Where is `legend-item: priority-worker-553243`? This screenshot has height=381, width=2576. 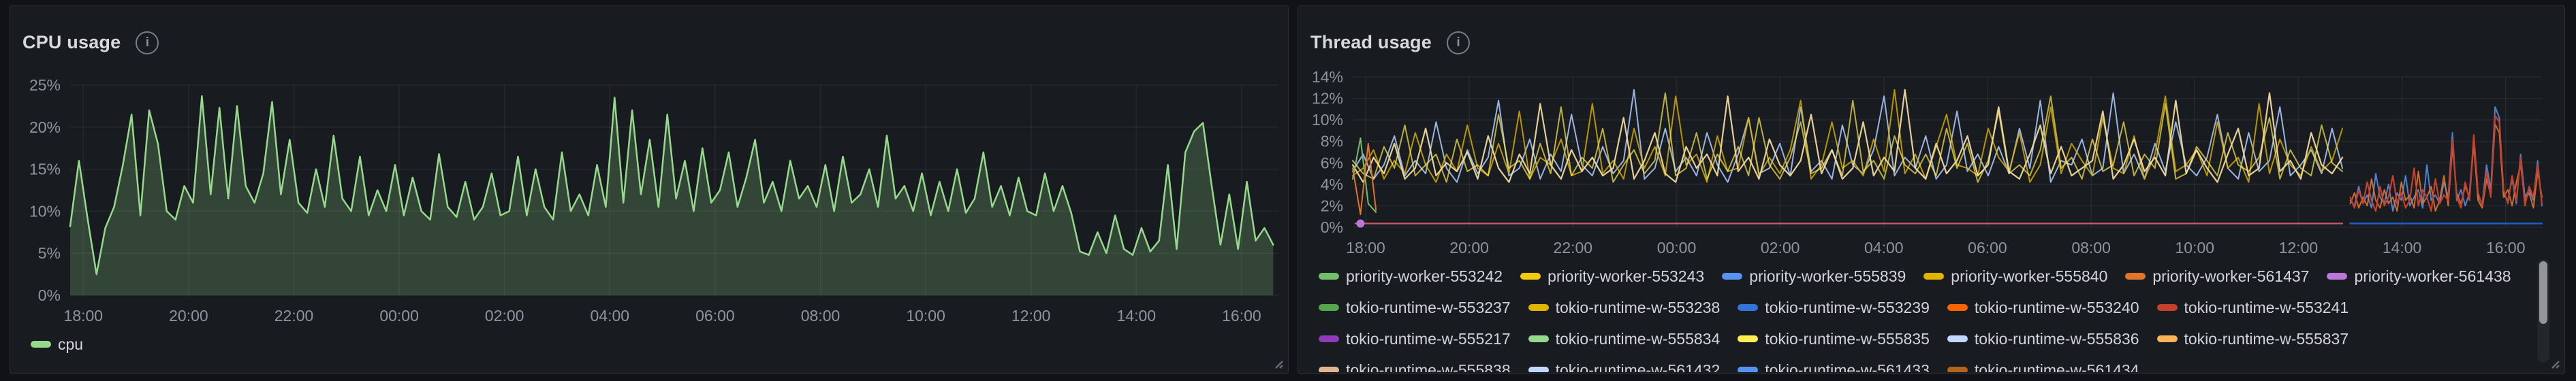
legend-item: priority-worker-553243 is located at coordinates (1612, 276).